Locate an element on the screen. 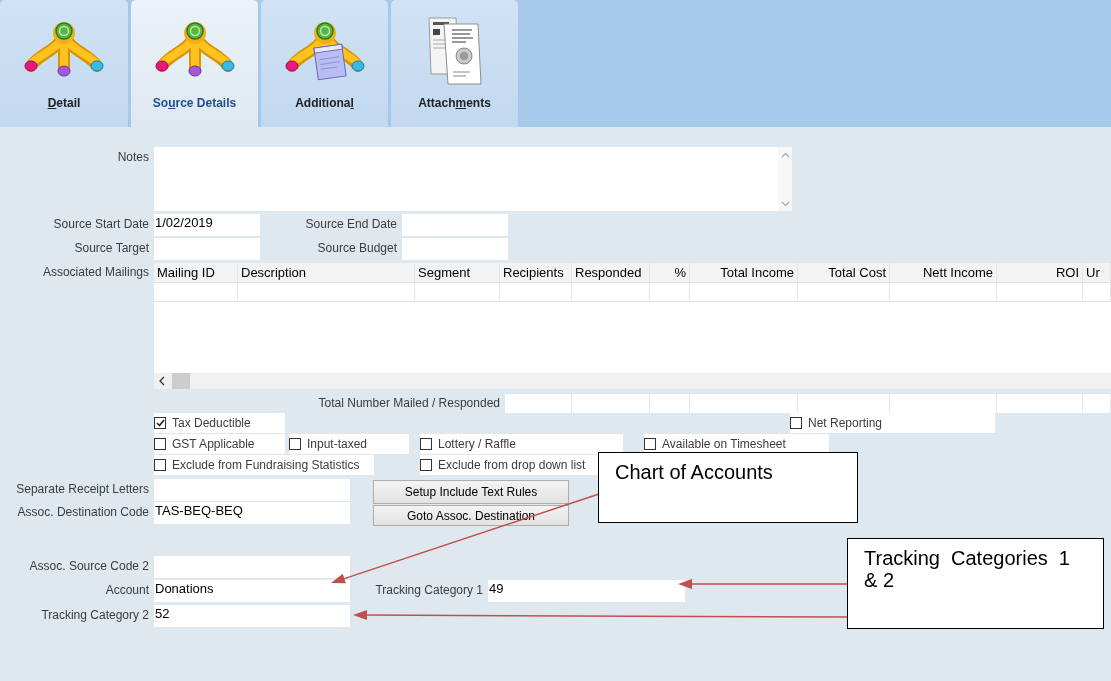 Image resolution: width=1111 pixels, height=681 pixels. field-label: Source End Date is located at coordinates (351, 224).